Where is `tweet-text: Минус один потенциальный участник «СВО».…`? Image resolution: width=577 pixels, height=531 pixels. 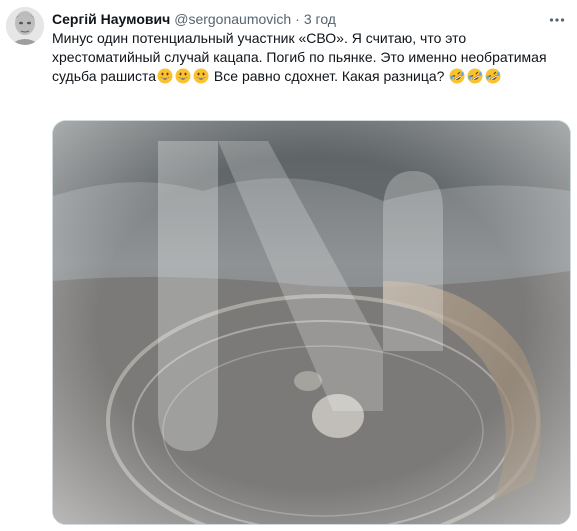
tweet-text: Минус один потенциальный участник «СВО».… is located at coordinates (302, 57).